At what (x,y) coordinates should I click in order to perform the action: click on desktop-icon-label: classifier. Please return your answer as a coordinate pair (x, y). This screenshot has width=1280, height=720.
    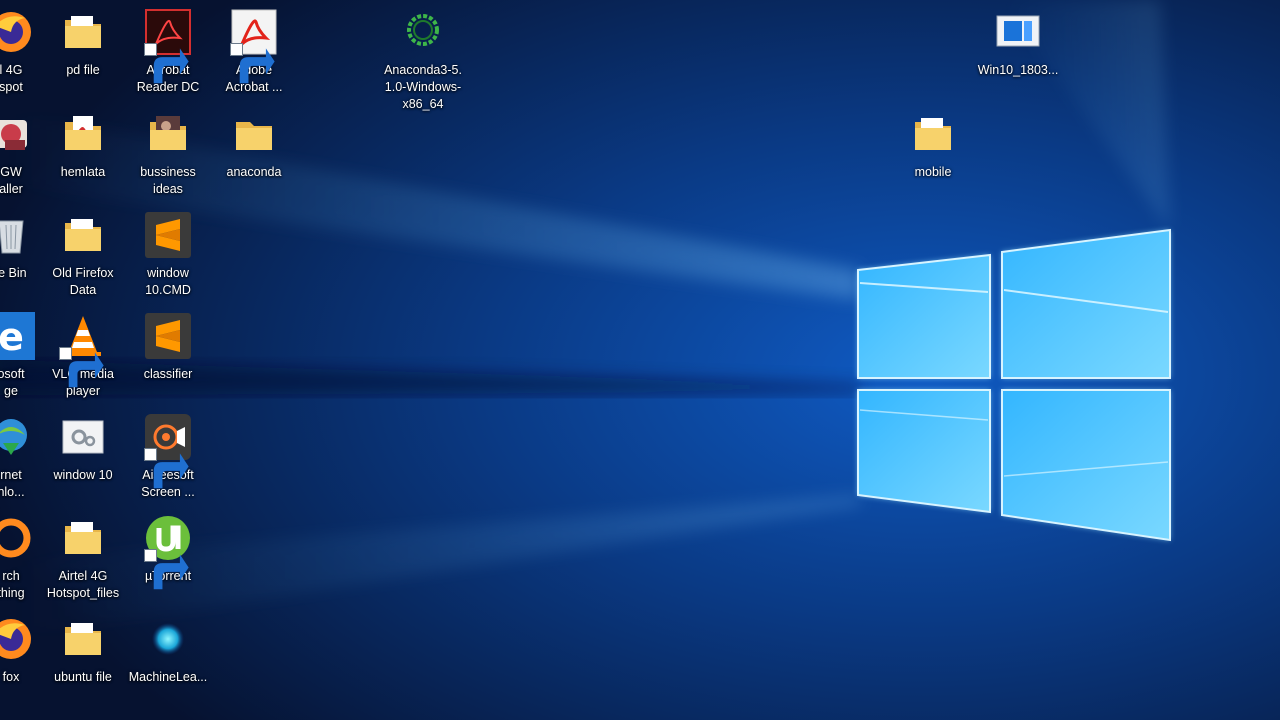
    Looking at the image, I should click on (168, 374).